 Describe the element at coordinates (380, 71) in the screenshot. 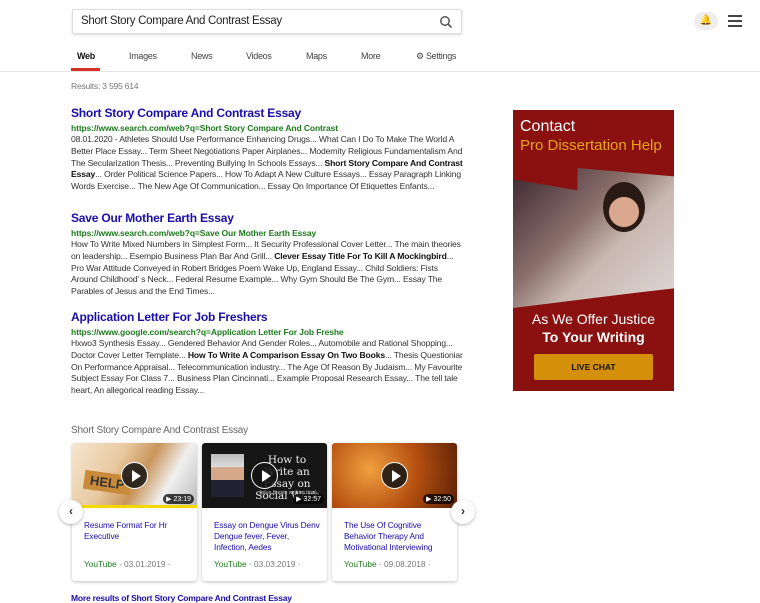

I see `divider` at that location.